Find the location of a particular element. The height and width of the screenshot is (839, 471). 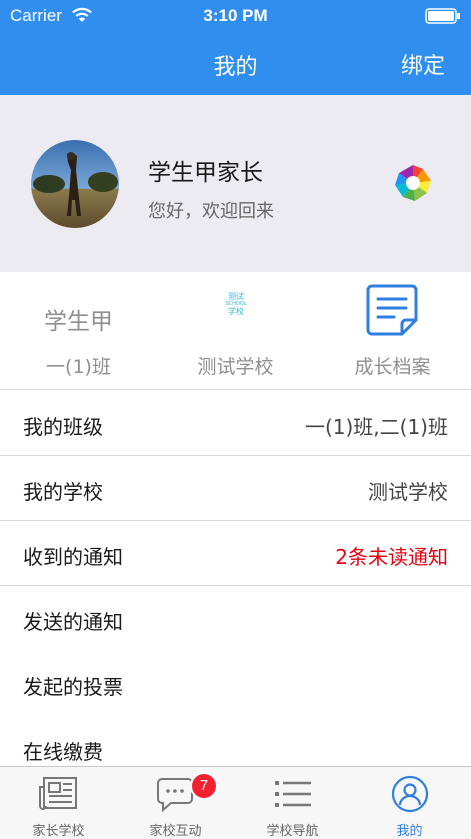

school-logo: 测试 SCHOOL 学校 is located at coordinates (236, 304).